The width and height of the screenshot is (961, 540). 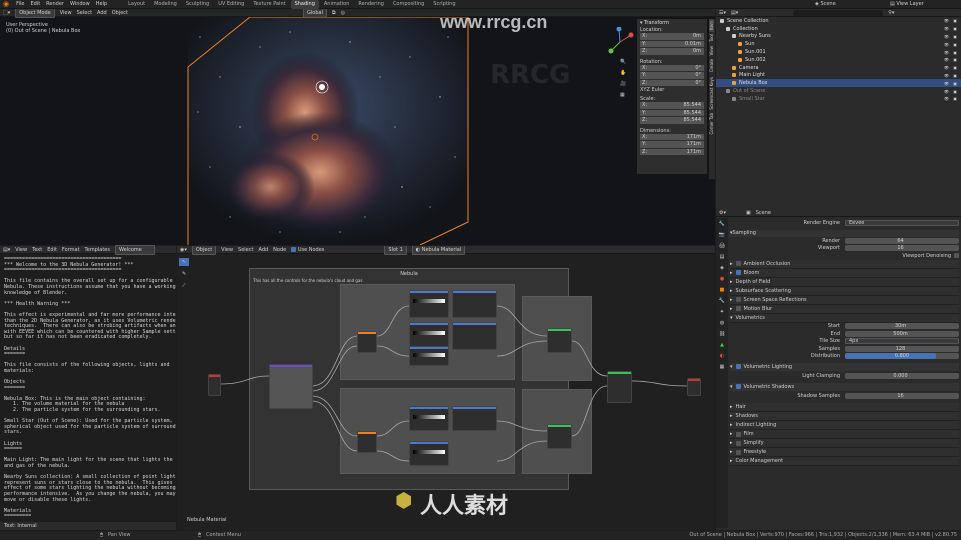 What do you see at coordinates (120, 13) in the screenshot?
I see `viewport-menu-object: Object` at bounding box center [120, 13].